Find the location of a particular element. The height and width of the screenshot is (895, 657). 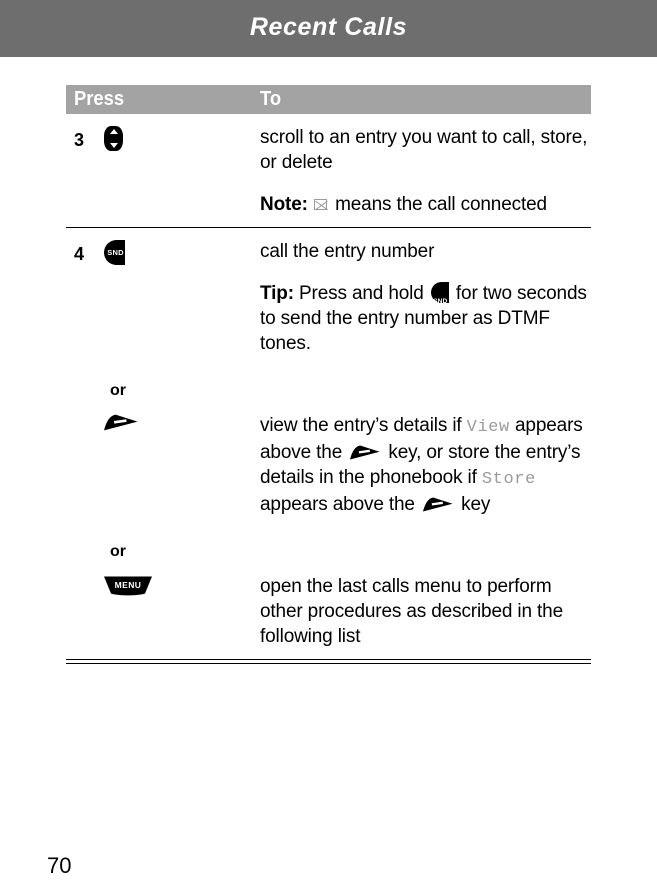

table-bottom-rule is located at coordinates (328, 661).